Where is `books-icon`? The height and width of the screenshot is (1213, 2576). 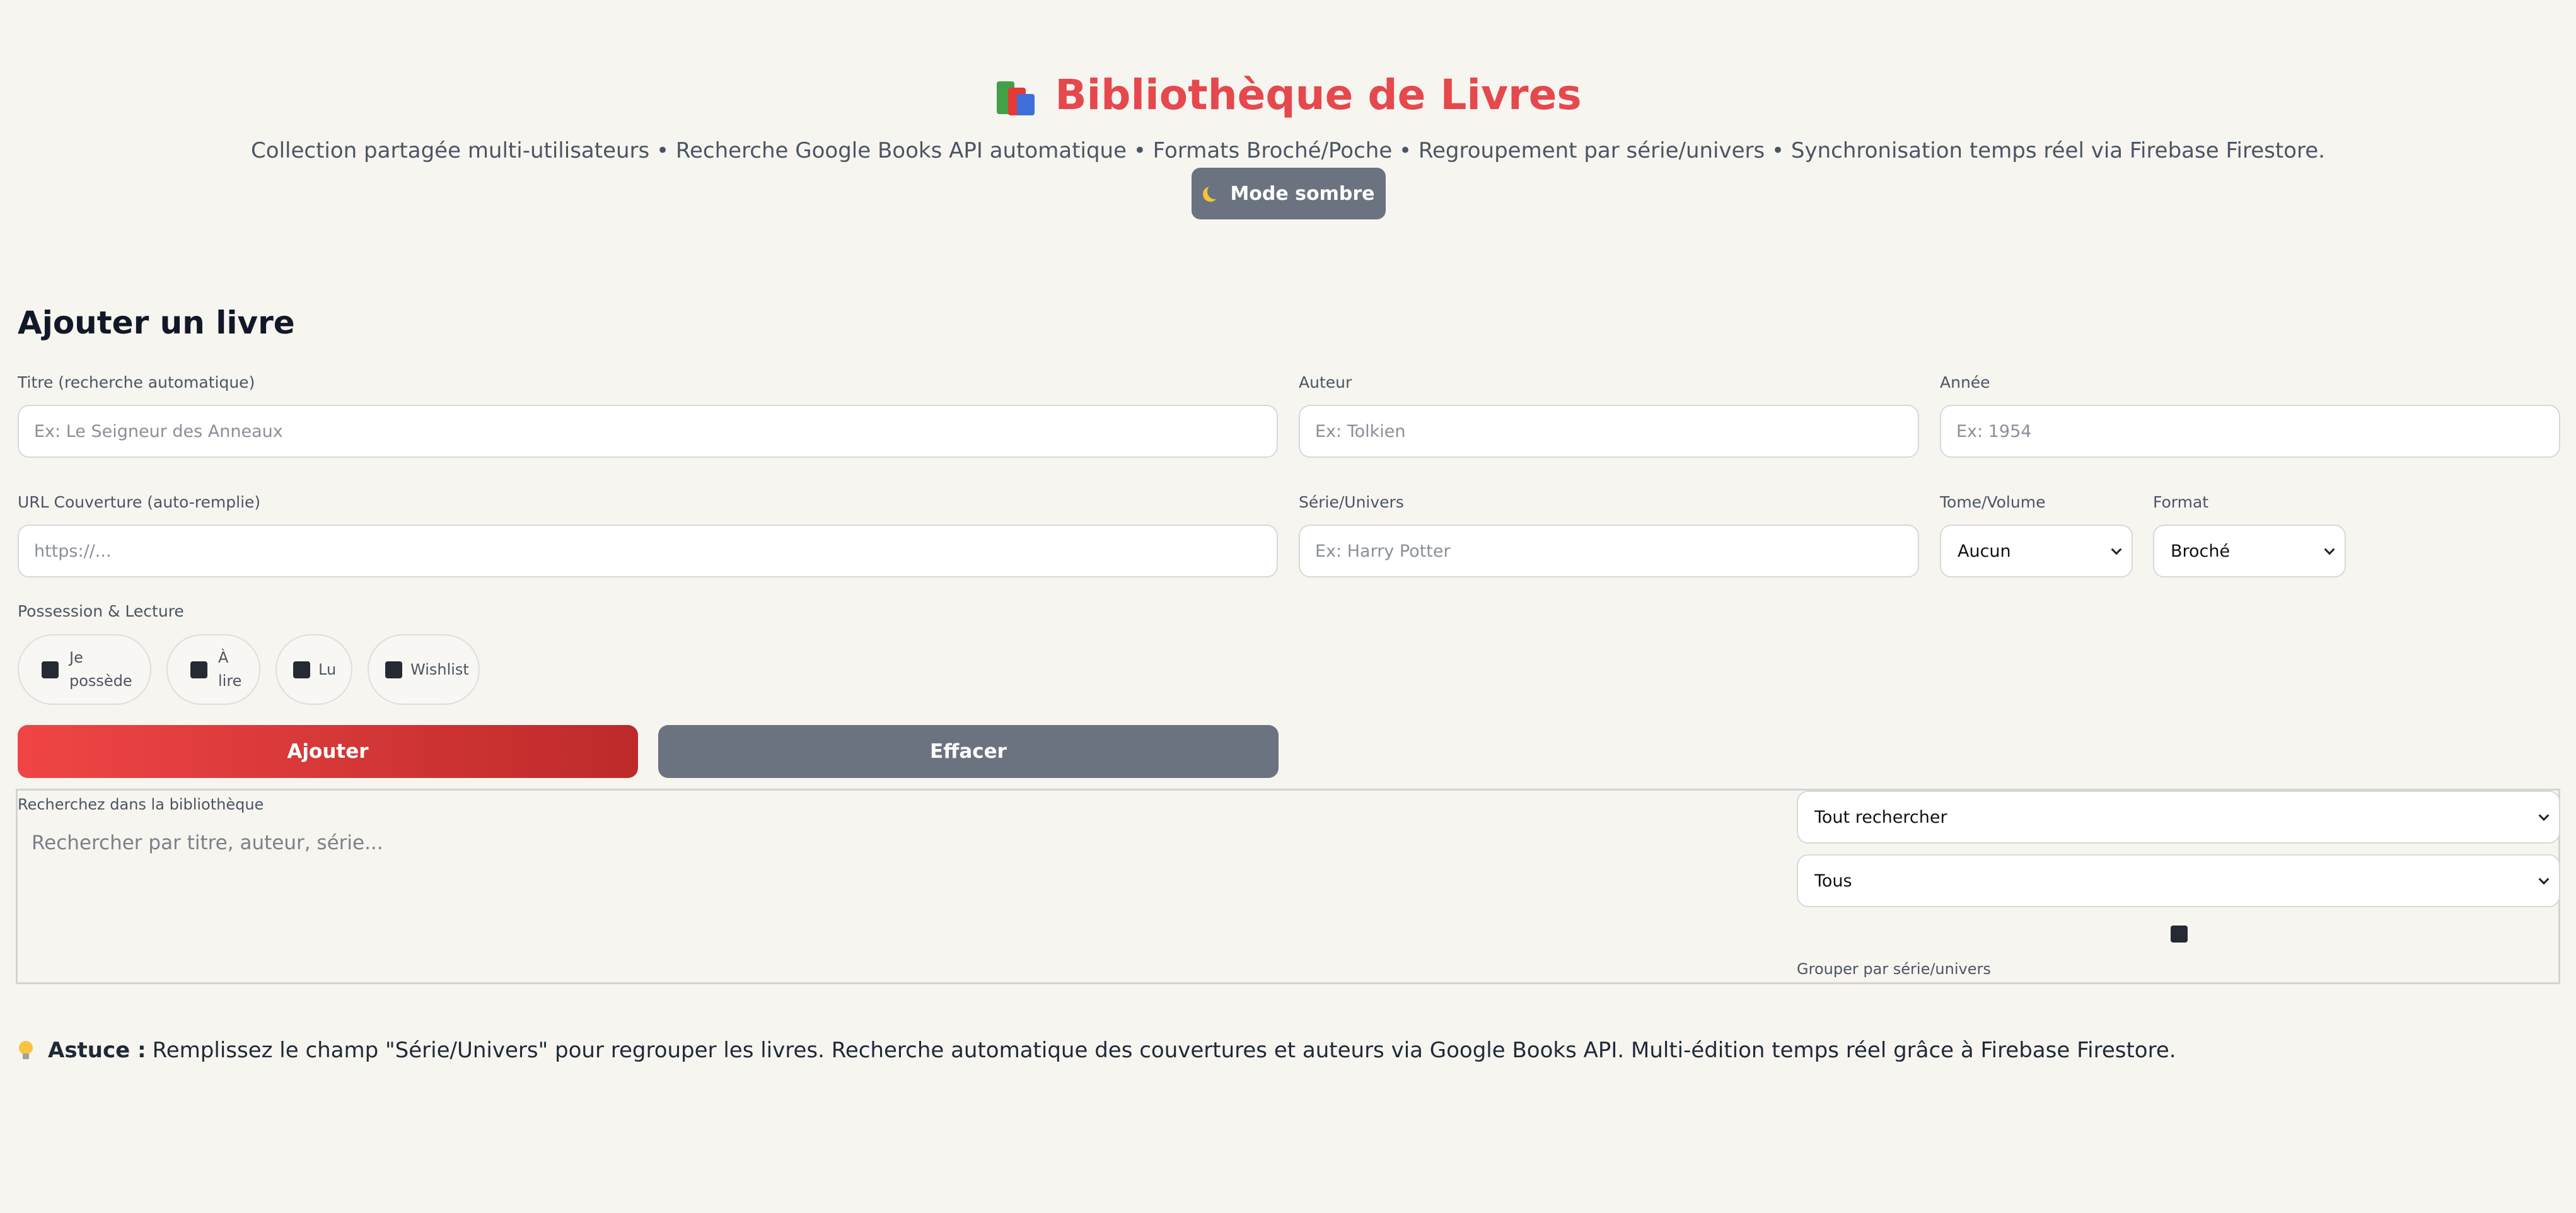
books-icon is located at coordinates (1015, 94).